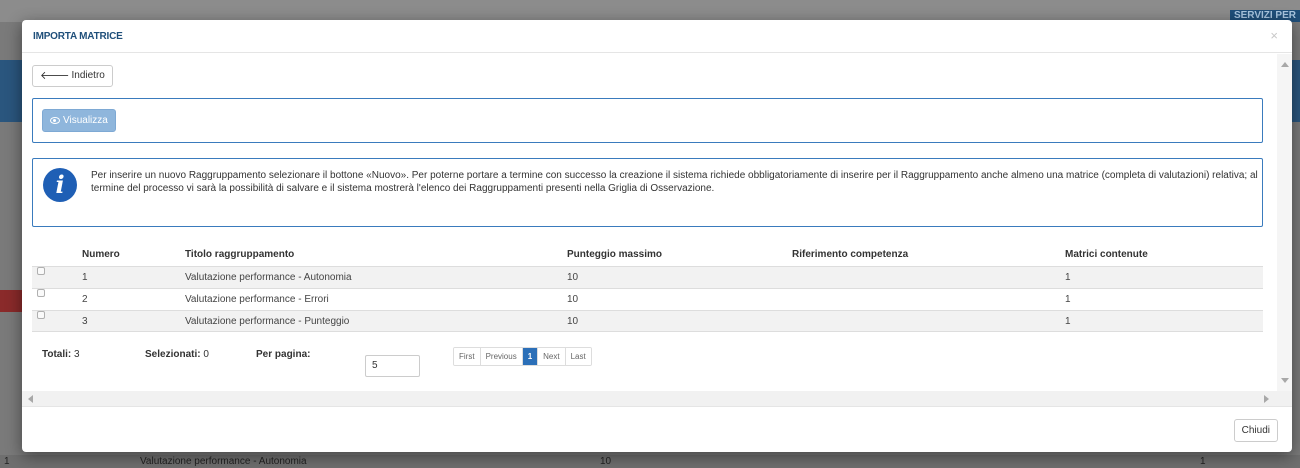  What do you see at coordinates (268, 277) in the screenshot?
I see `cell-titolo: Valutazione performance - Autonomia` at bounding box center [268, 277].